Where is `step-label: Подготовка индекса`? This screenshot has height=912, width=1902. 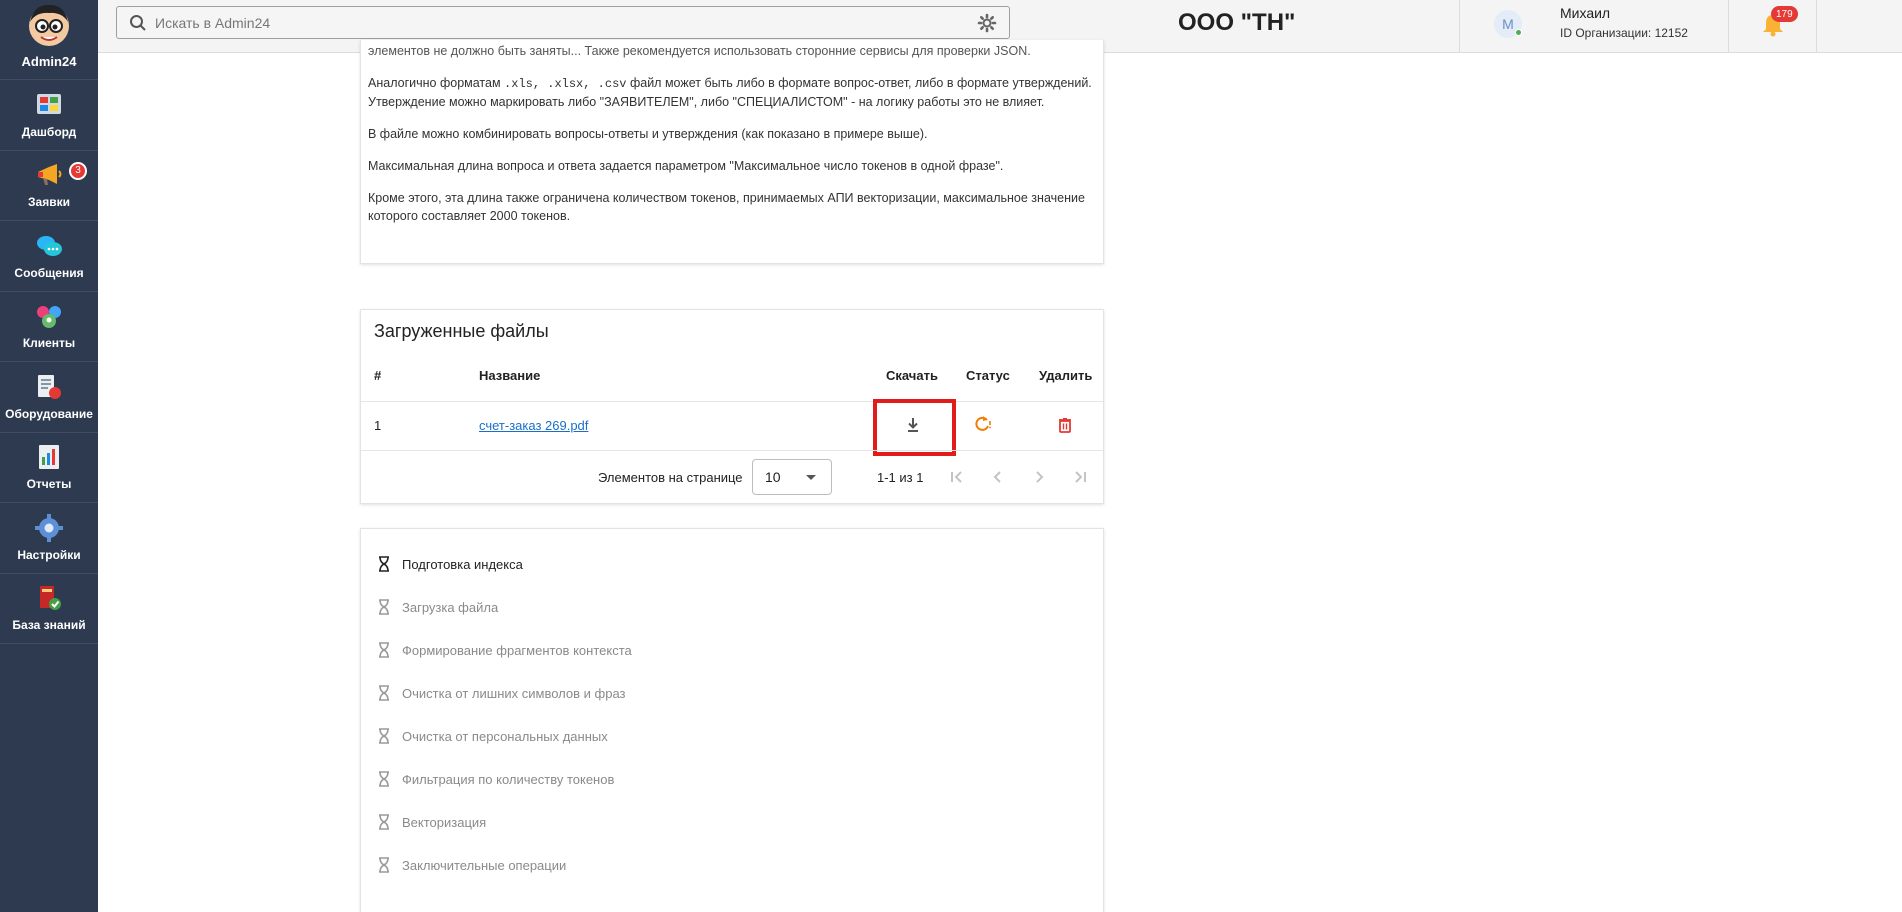 step-label: Подготовка индекса is located at coordinates (462, 564).